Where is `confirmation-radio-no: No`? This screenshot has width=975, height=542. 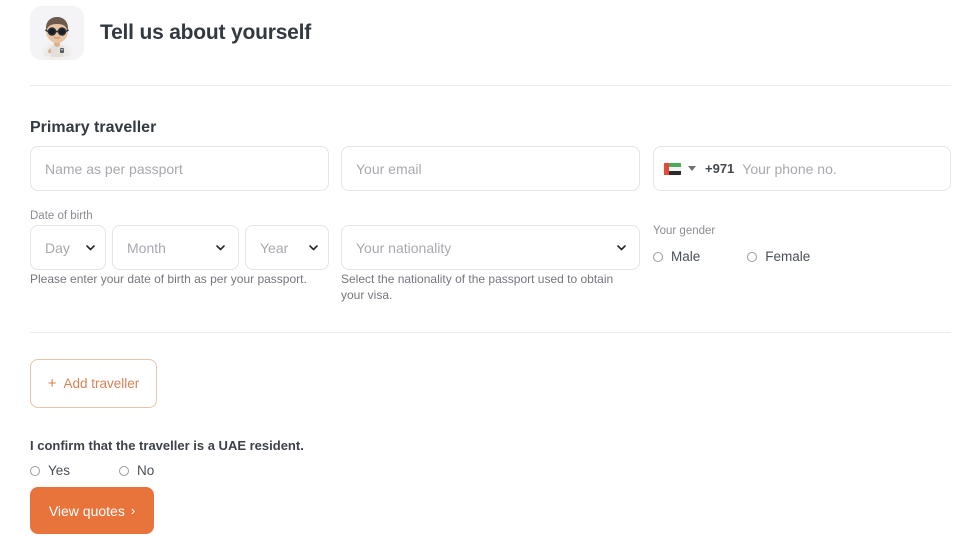 confirmation-radio-no: No is located at coordinates (136, 470).